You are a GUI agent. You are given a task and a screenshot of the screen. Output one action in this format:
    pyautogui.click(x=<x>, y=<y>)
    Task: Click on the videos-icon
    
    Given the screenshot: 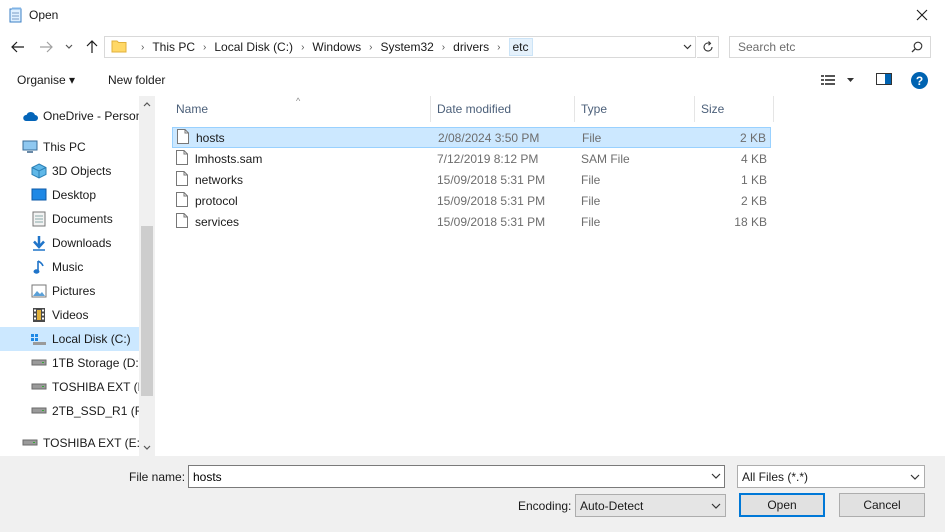 What is the action you would take?
    pyautogui.click(x=39, y=315)
    